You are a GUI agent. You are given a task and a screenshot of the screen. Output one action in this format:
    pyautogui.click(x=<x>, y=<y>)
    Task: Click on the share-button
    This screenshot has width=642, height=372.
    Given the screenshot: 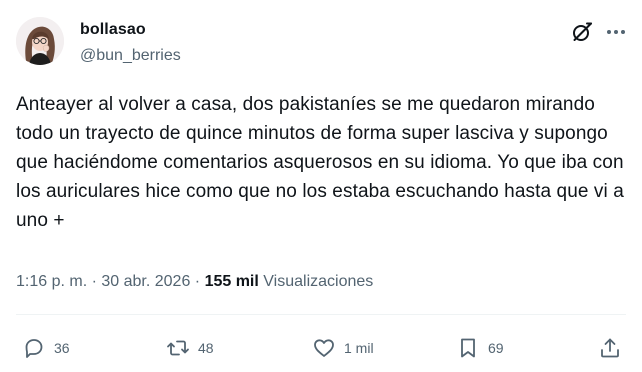 What is the action you would take?
    pyautogui.click(x=610, y=348)
    